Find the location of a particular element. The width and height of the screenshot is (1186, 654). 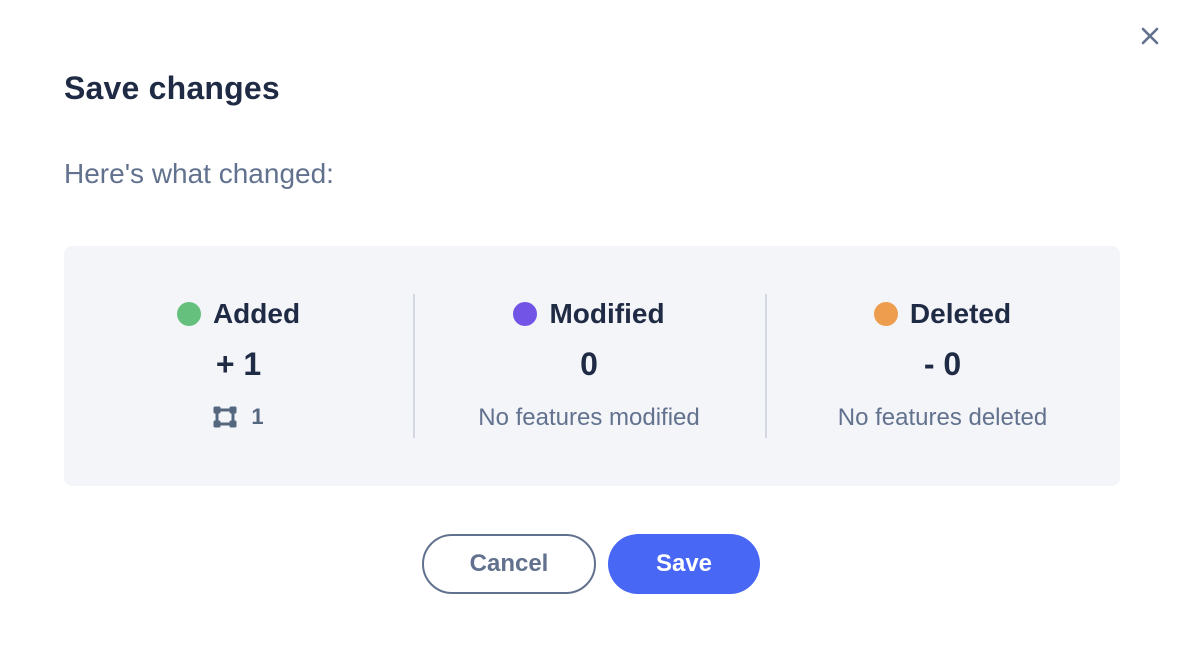

dialog-title: Save changes is located at coordinates (172, 88).